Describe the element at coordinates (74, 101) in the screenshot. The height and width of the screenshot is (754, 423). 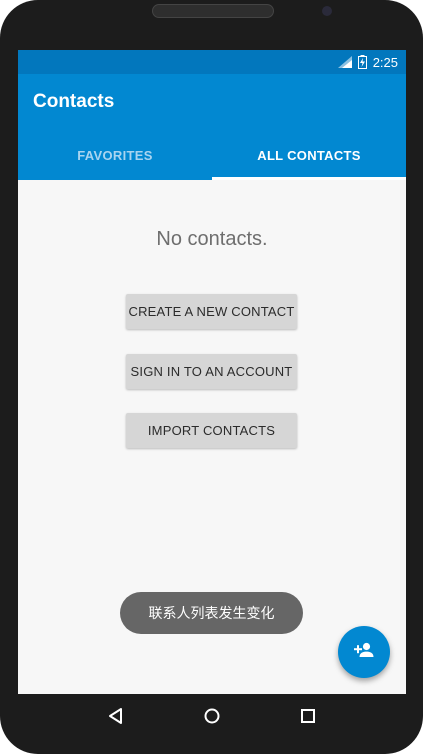
I see `page-title: Contacts` at that location.